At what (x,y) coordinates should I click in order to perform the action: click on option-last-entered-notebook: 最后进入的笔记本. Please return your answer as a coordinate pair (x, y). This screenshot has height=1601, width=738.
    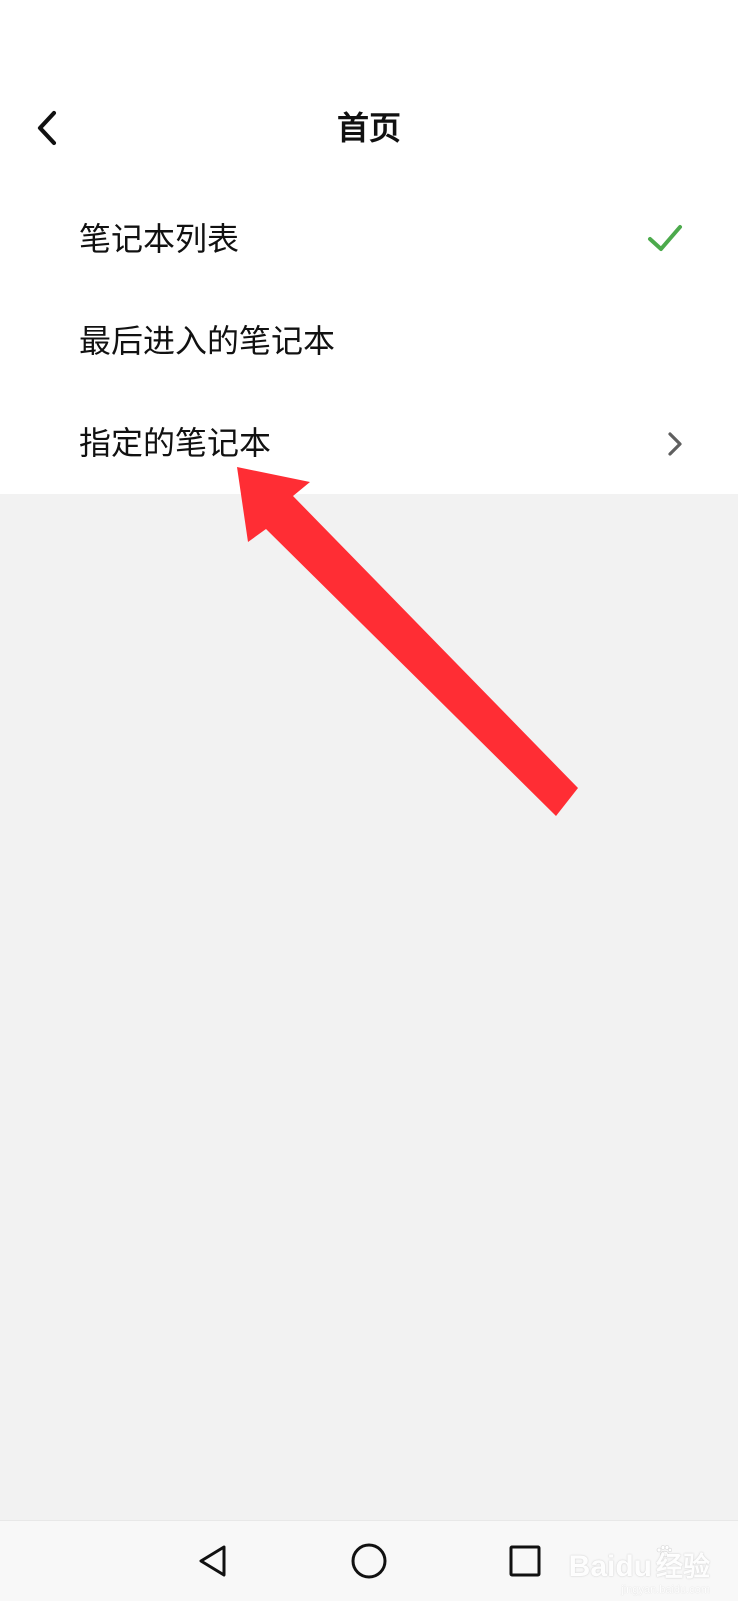
    Looking at the image, I should click on (369, 341).